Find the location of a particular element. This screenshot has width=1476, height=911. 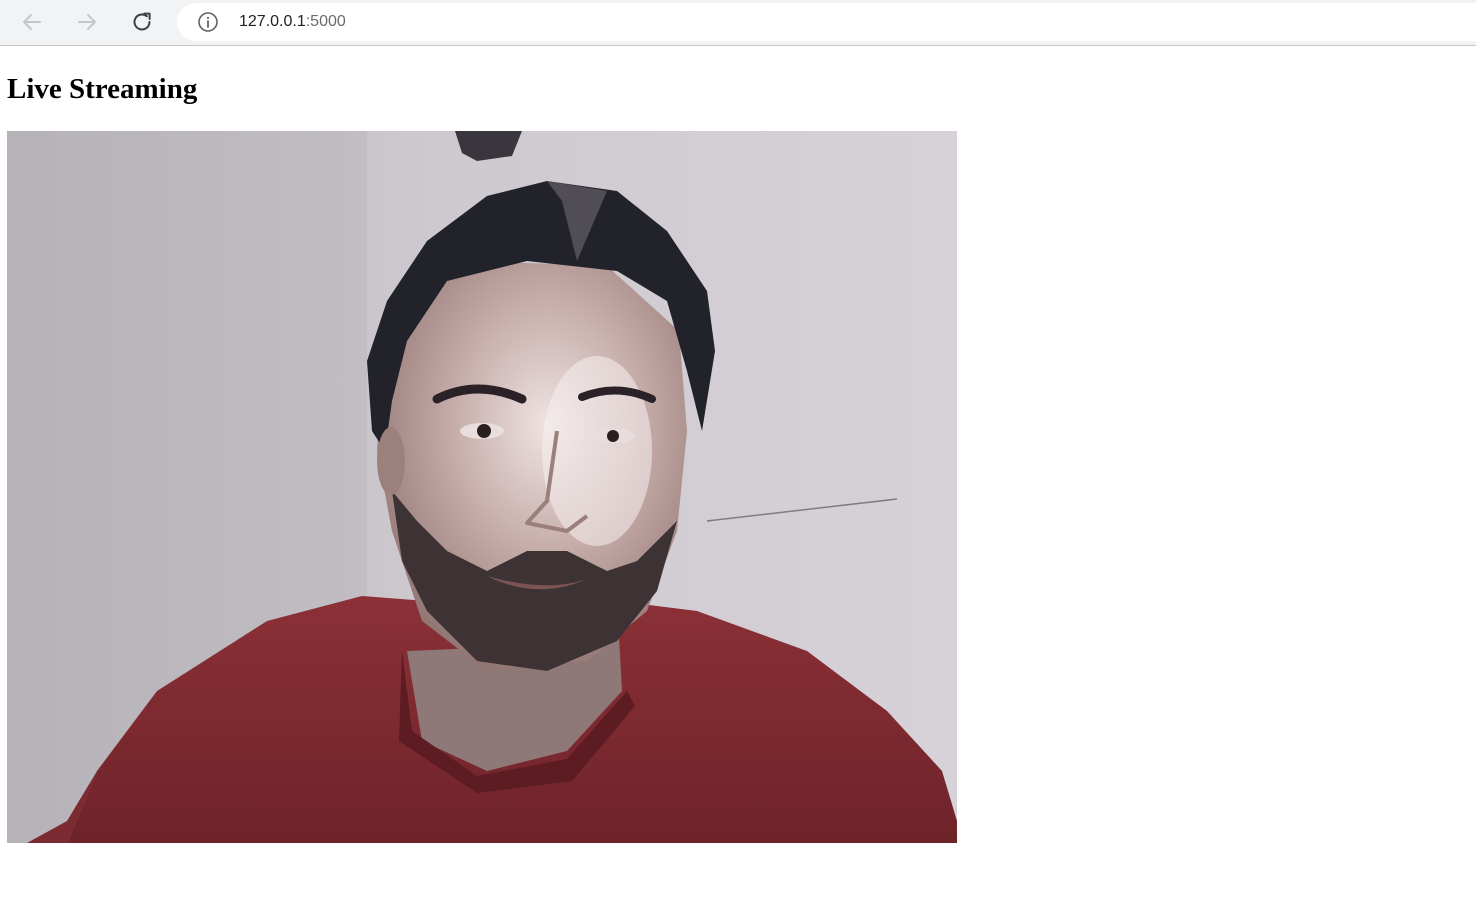

page-title: Live Streaming is located at coordinates (102, 89).